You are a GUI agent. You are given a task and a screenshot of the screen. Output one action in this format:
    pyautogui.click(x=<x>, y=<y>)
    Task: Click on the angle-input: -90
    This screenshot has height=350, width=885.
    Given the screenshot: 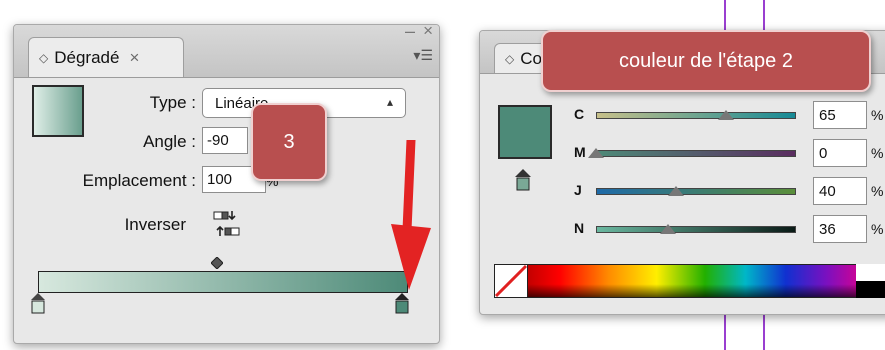 What is the action you would take?
    pyautogui.click(x=225, y=140)
    